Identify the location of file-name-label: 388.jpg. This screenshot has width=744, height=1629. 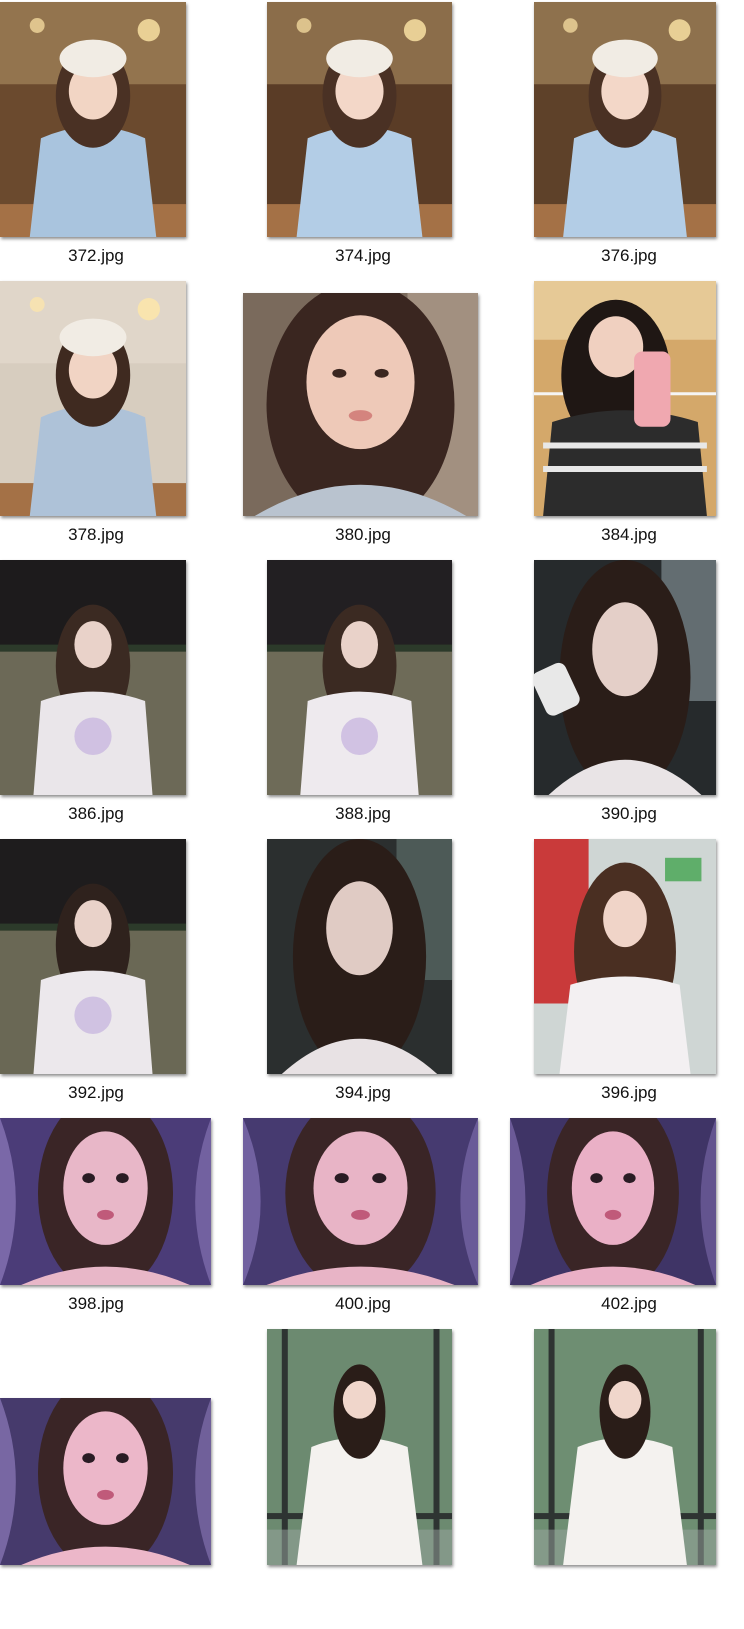
(363, 814).